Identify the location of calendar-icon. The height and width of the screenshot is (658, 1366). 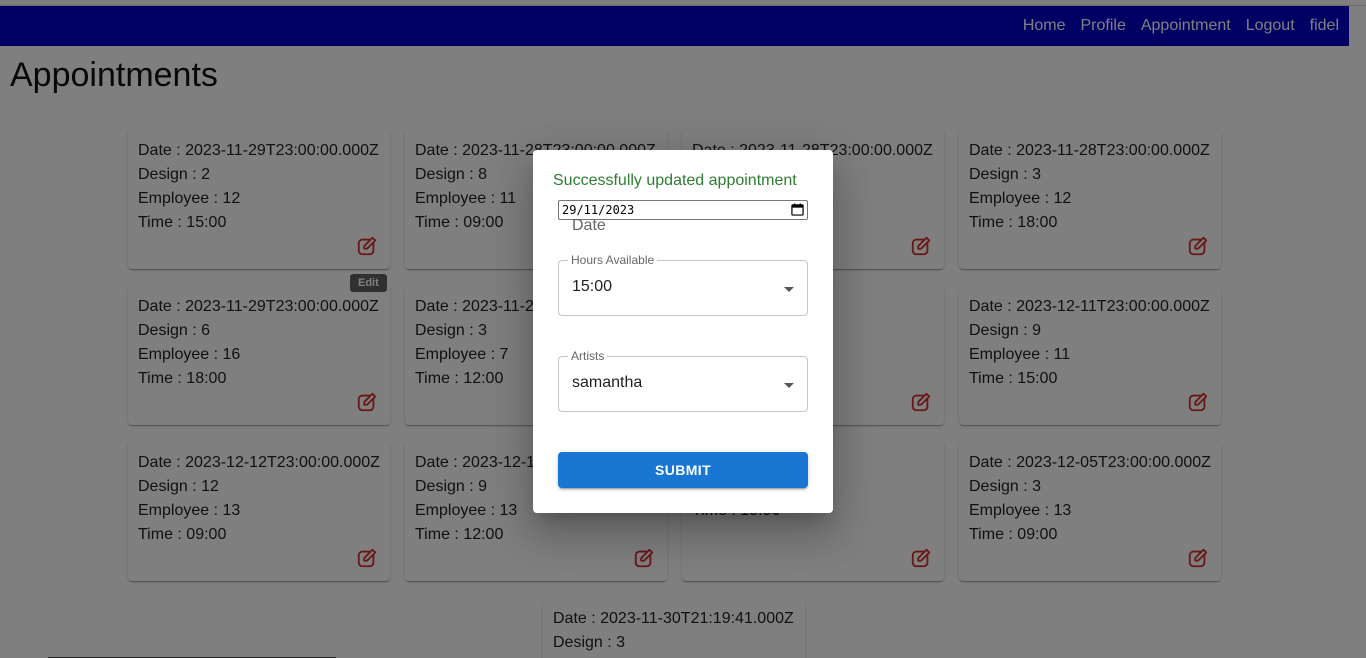
(797, 209).